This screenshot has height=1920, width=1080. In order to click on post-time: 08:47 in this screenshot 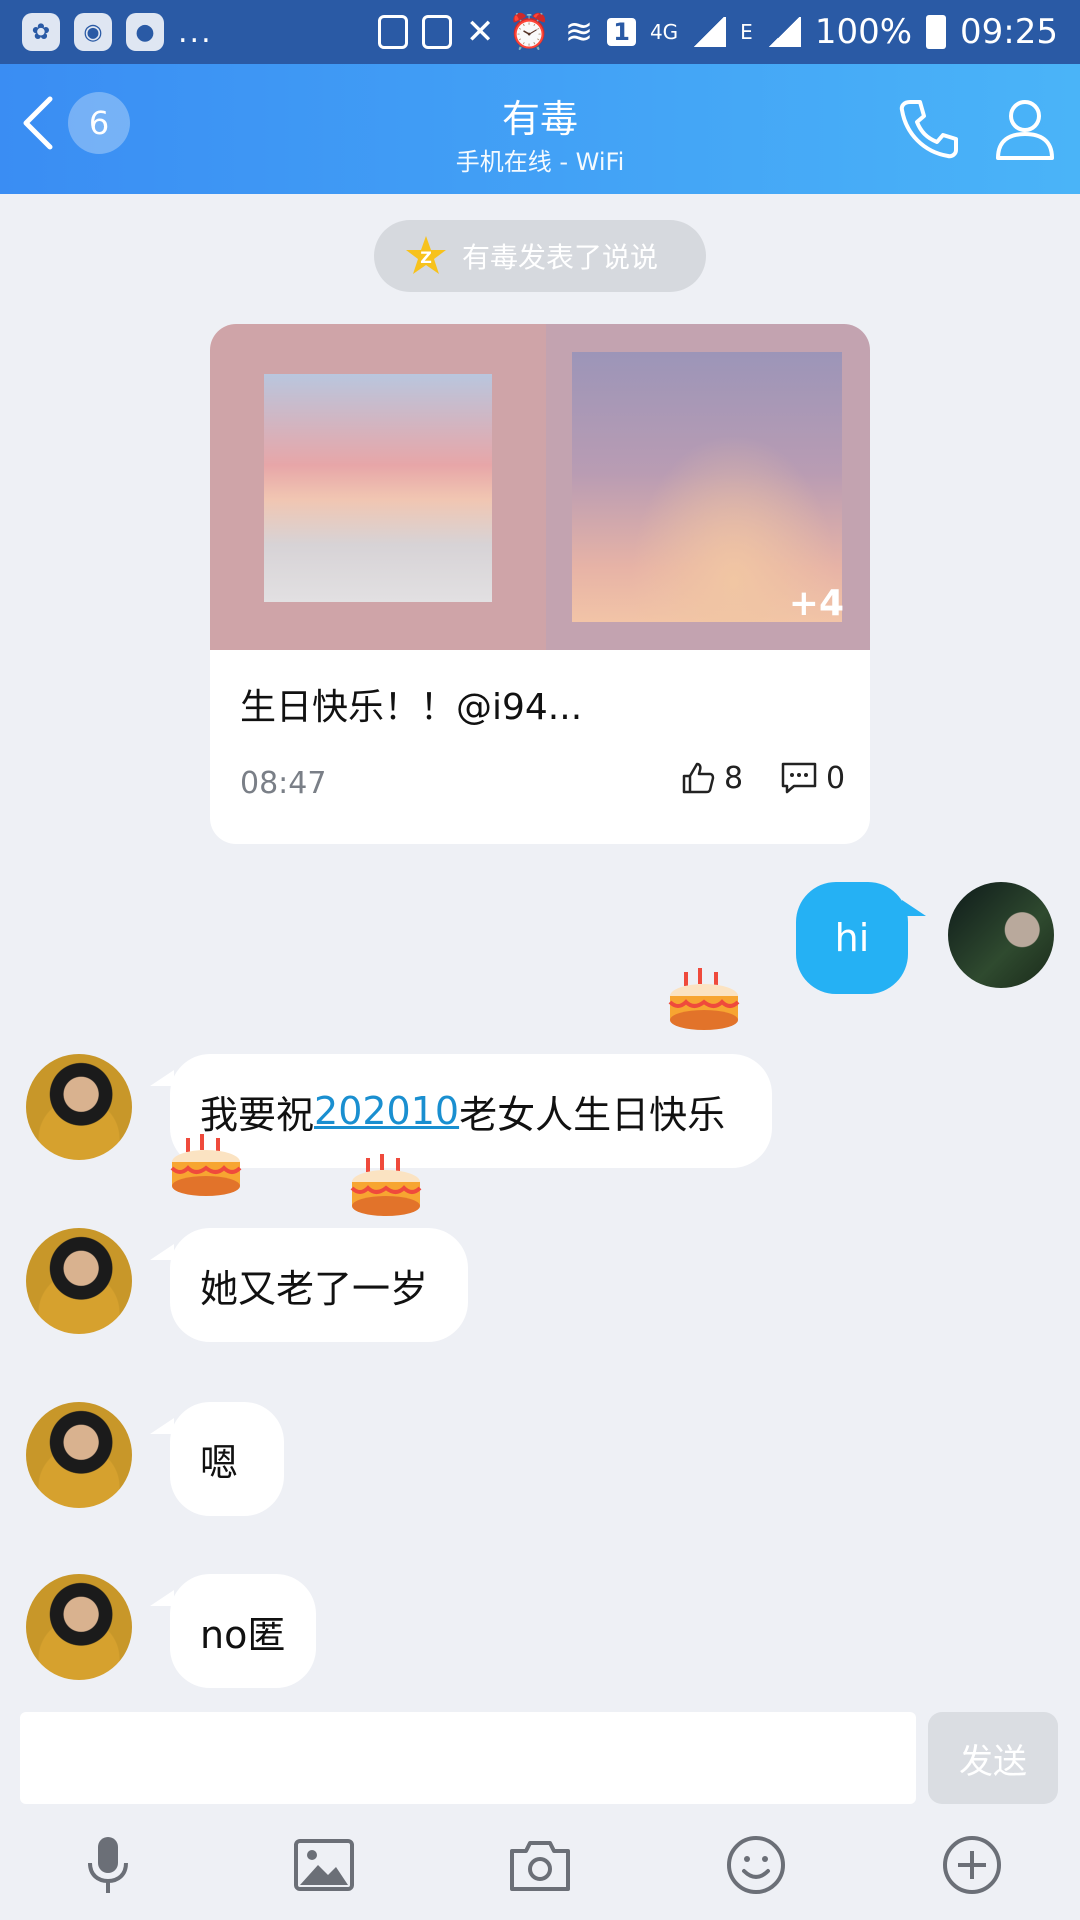, I will do `click(283, 783)`.